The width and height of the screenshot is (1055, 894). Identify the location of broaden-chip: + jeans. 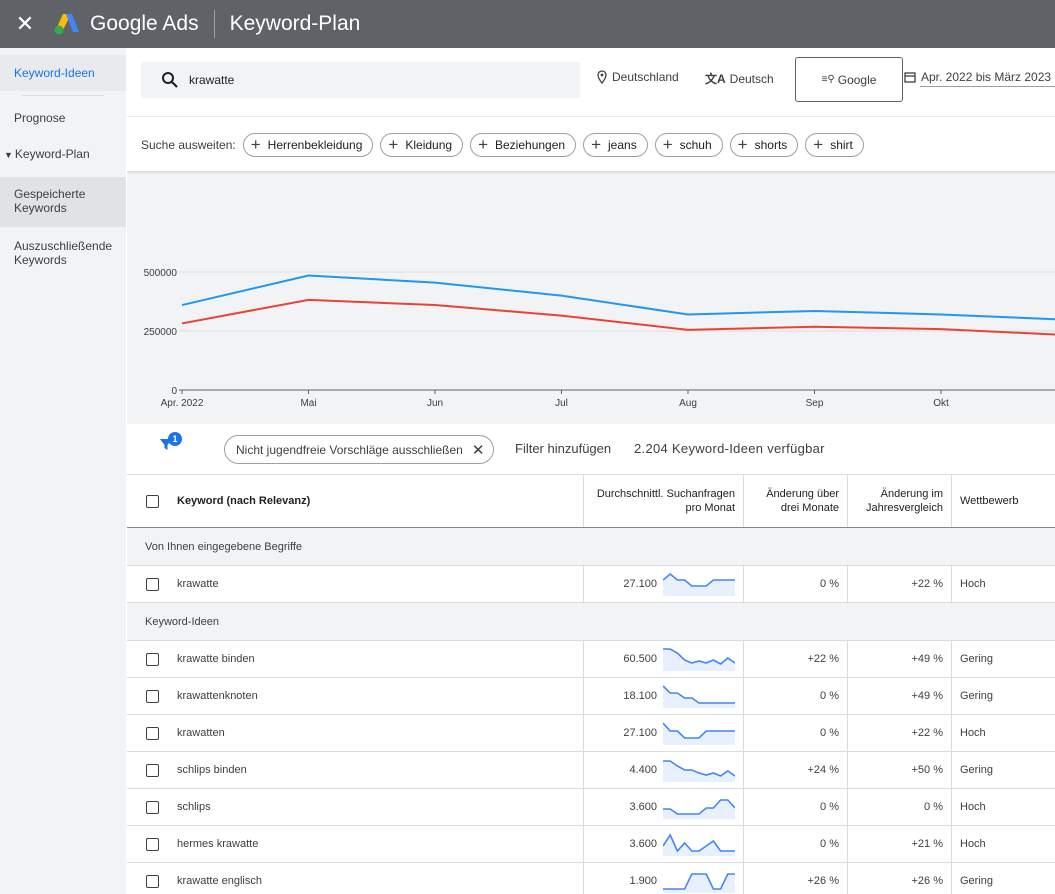
(615, 144).